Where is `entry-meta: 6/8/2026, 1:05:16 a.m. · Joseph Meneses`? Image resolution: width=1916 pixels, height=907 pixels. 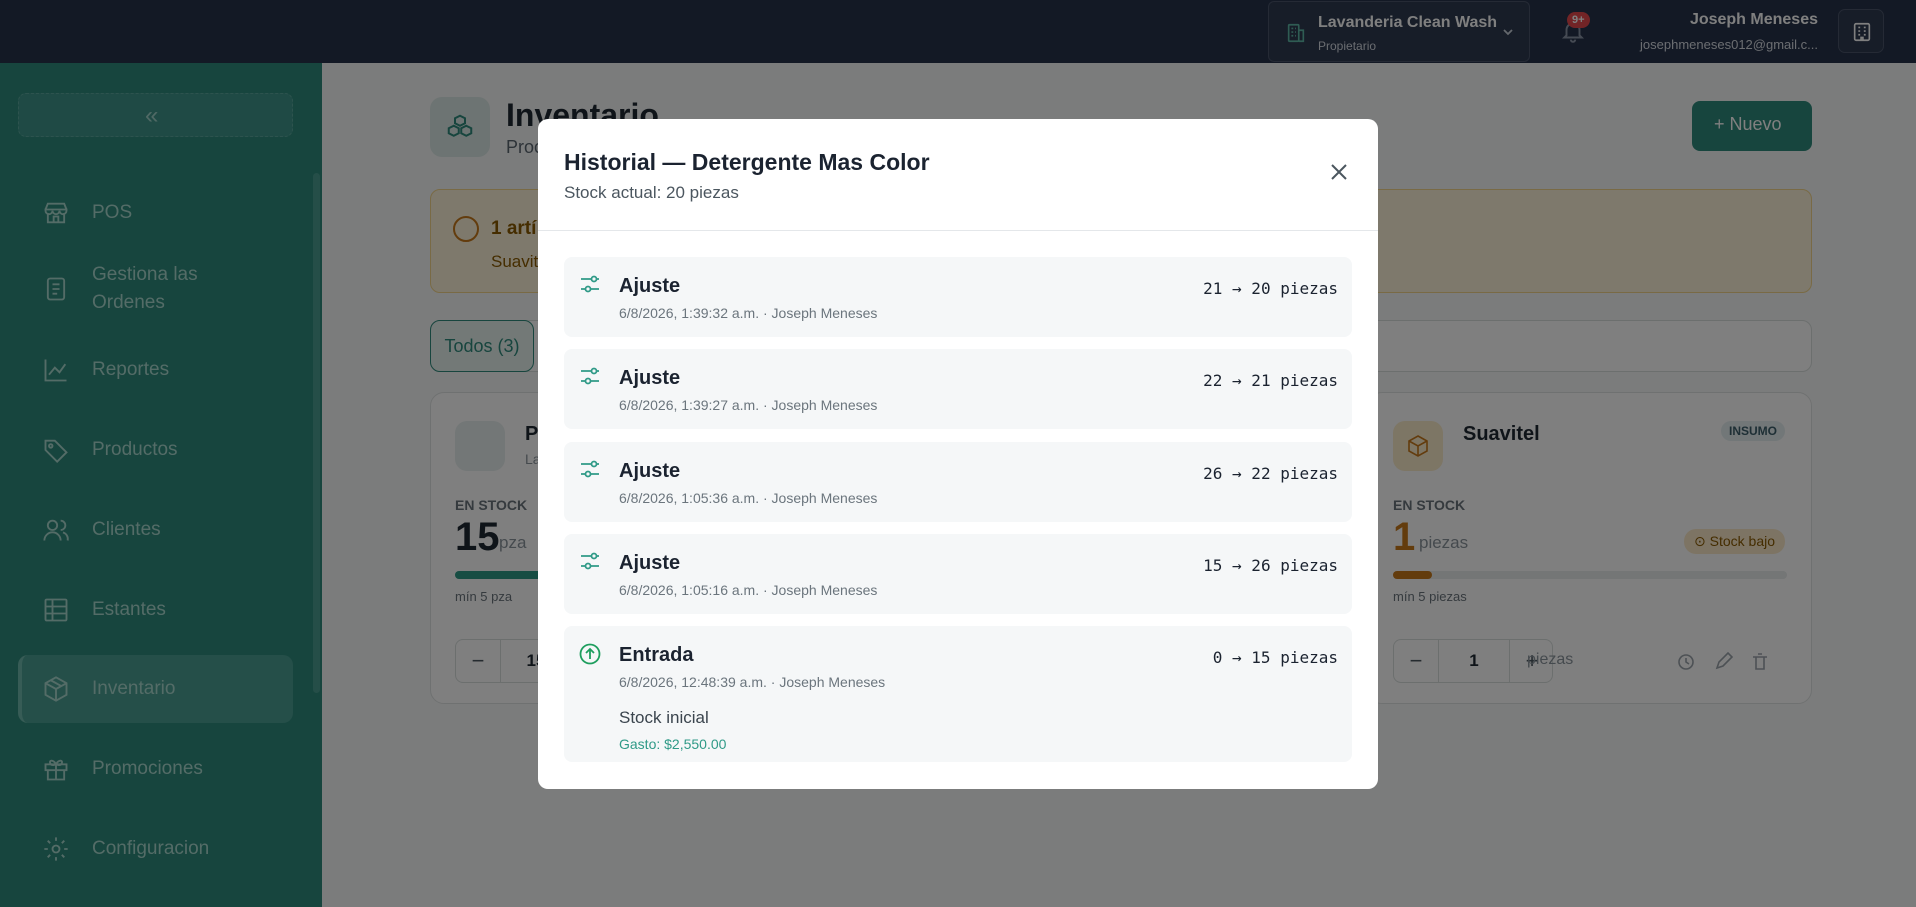
entry-meta: 6/8/2026, 1:05:16 a.m. · Joseph Meneses is located at coordinates (748, 590).